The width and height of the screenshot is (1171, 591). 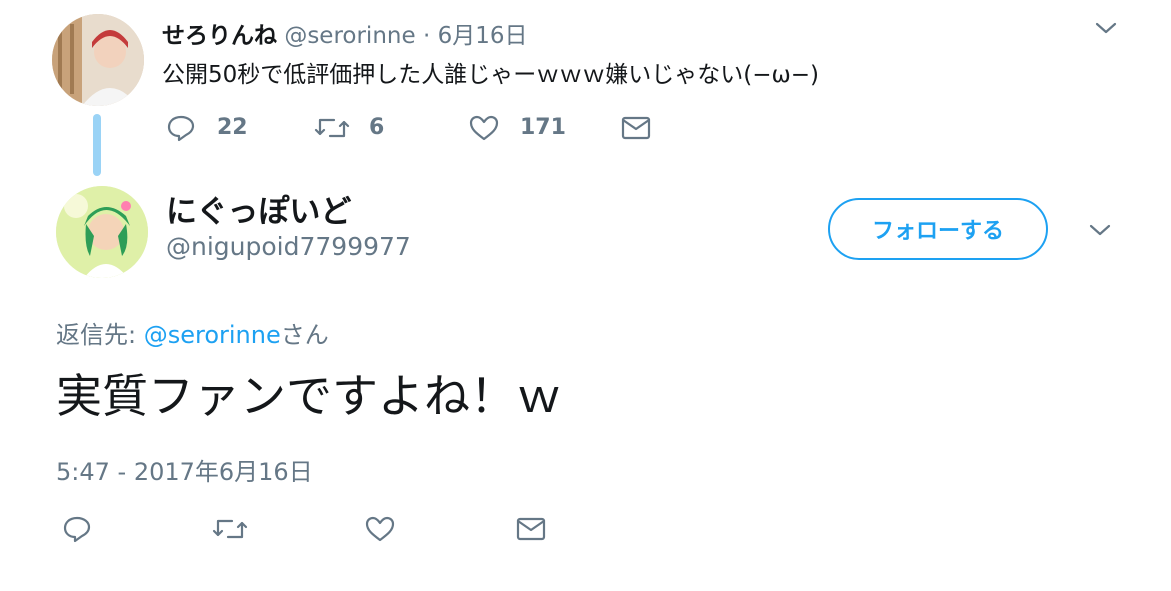 I want to click on main-tweet-text: 実質ファンですよね！ｗ, so click(x=309, y=396).